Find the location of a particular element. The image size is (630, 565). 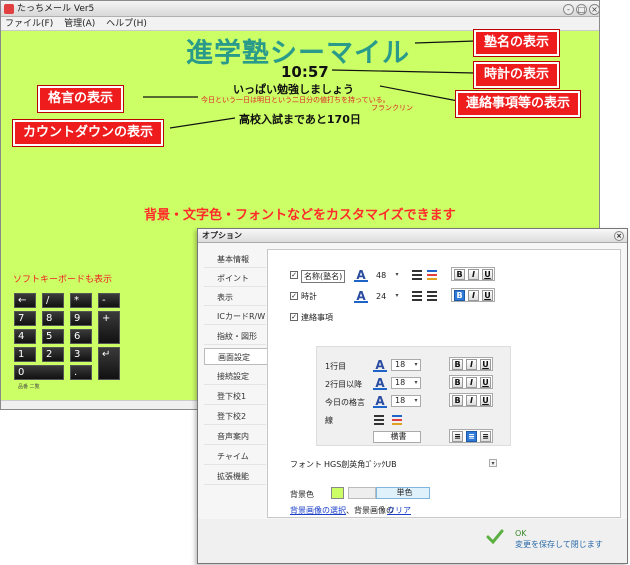

line1-size-spinner-icon: ▾ is located at coordinates (416, 365).